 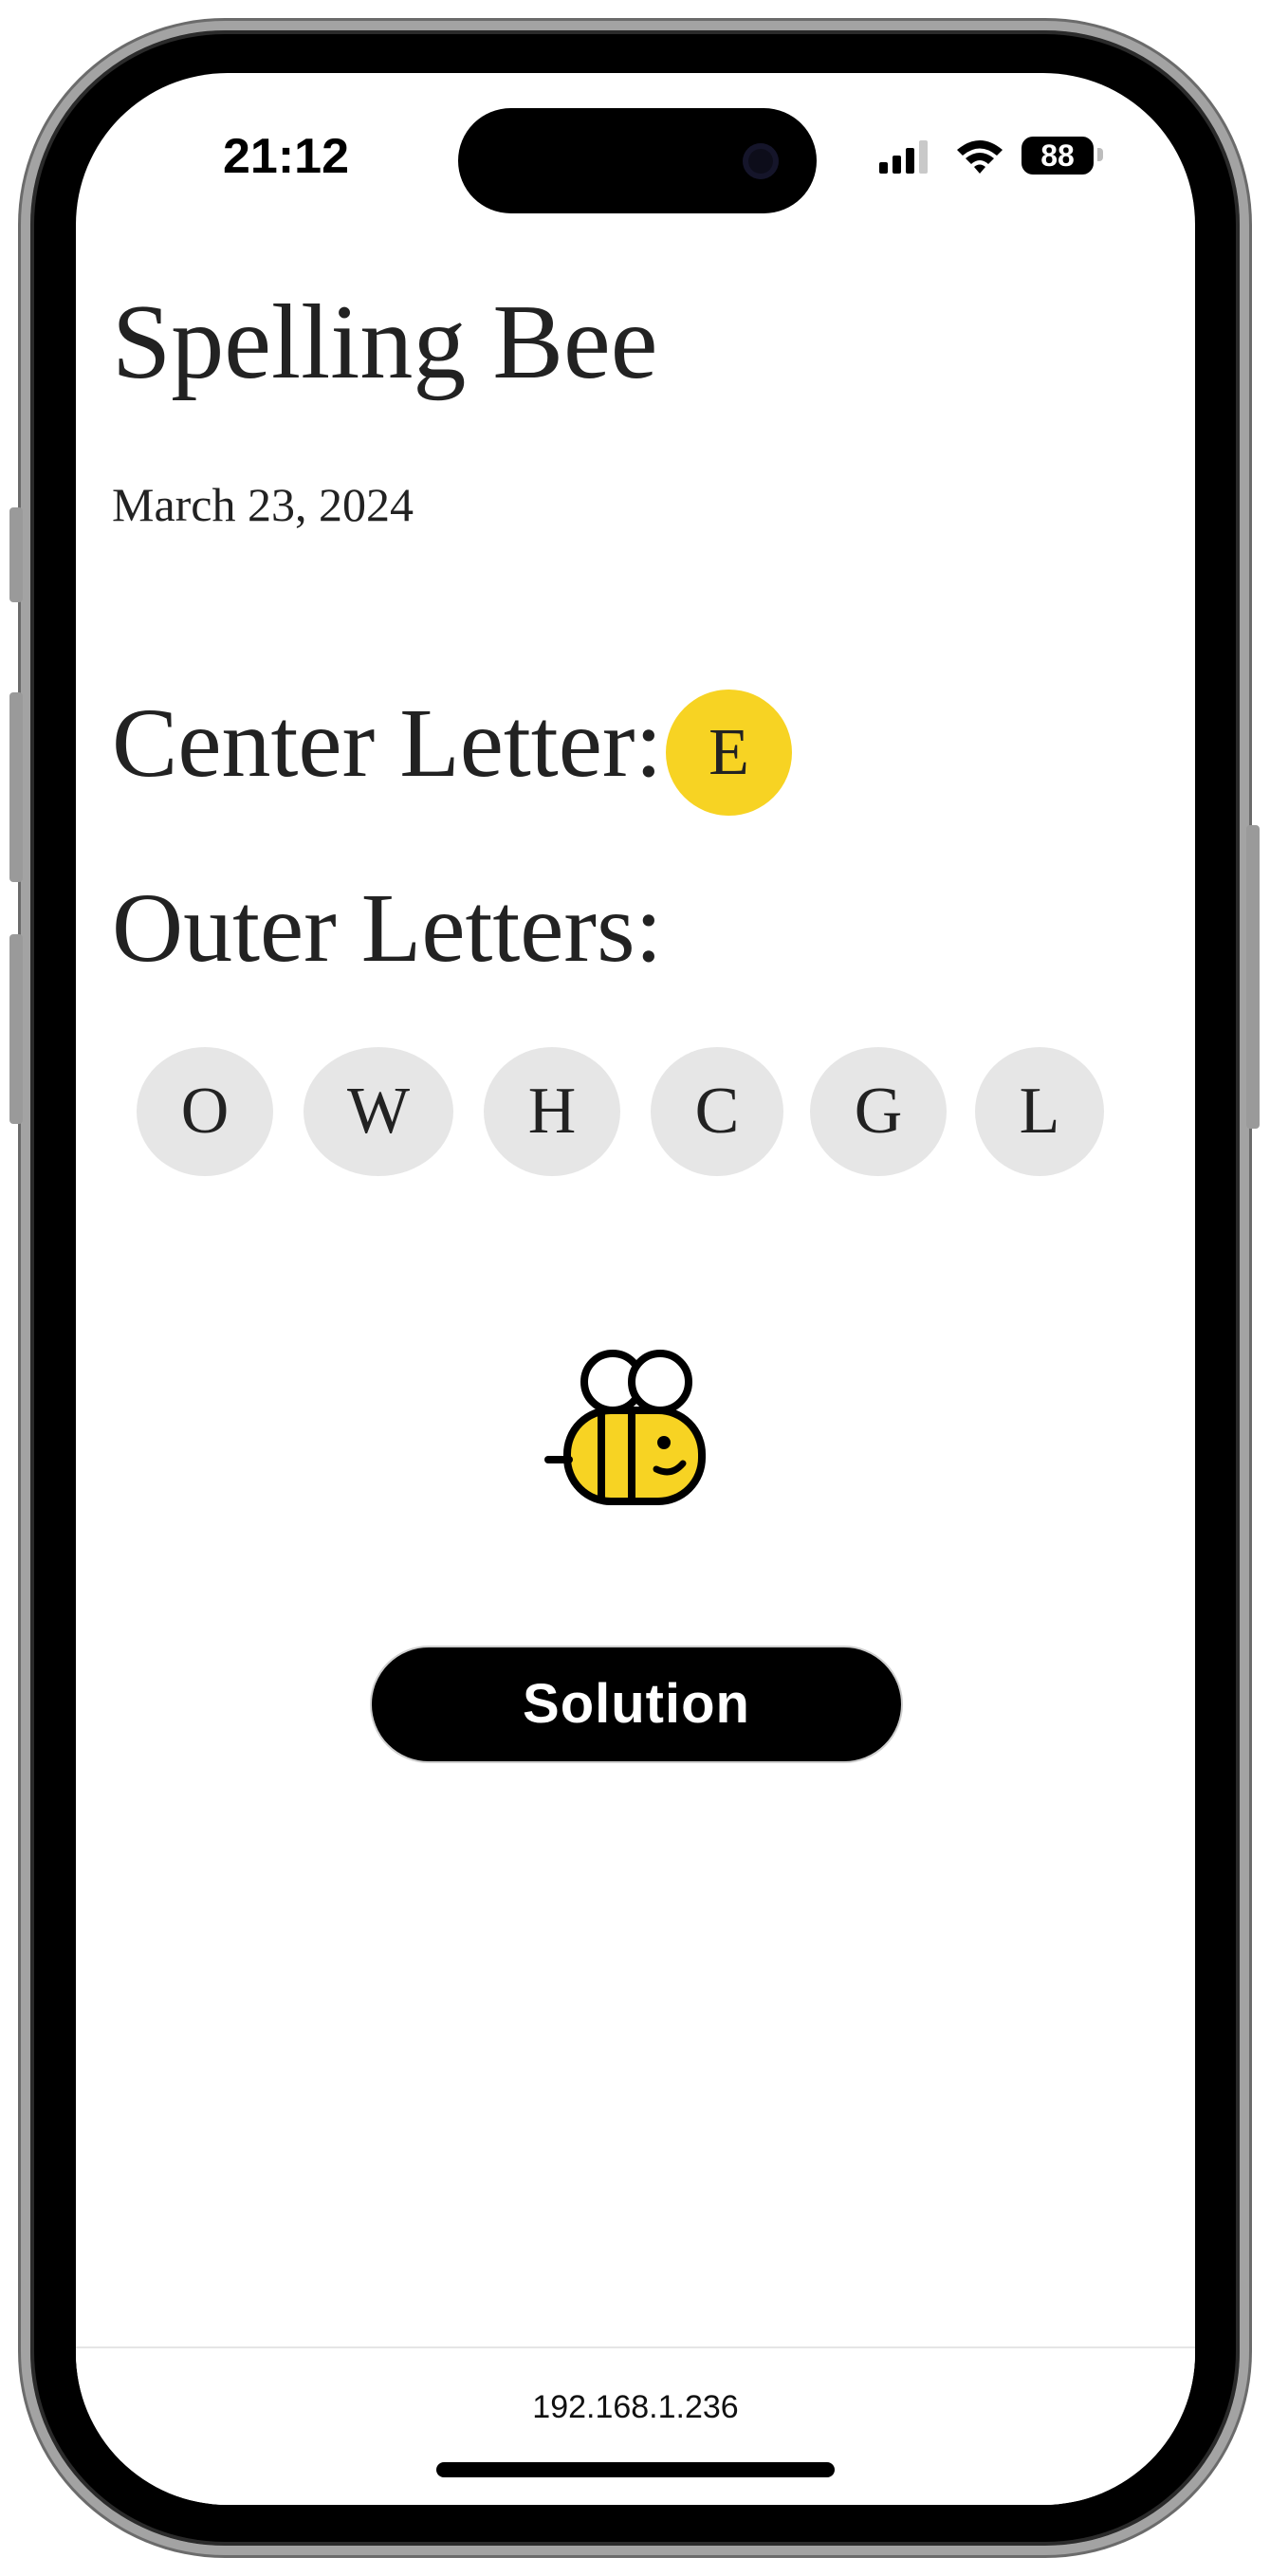 I want to click on dynamic-island, so click(x=637, y=160).